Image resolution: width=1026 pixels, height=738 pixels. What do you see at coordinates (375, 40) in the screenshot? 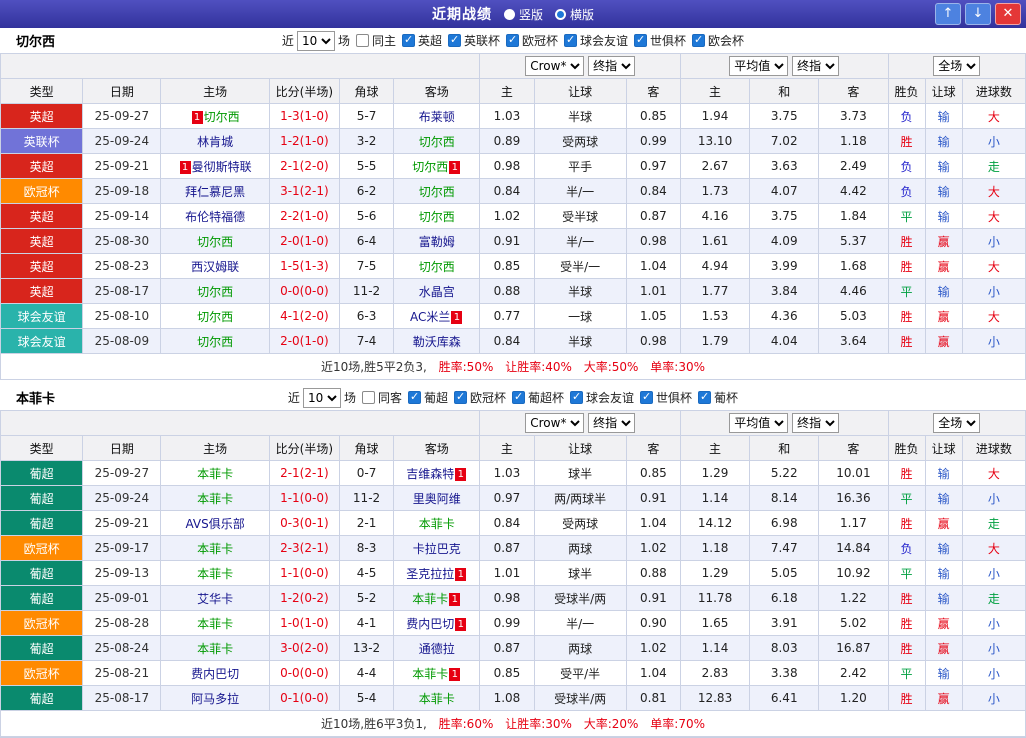
I see `same-venue-checkbox: 同主` at bounding box center [375, 40].